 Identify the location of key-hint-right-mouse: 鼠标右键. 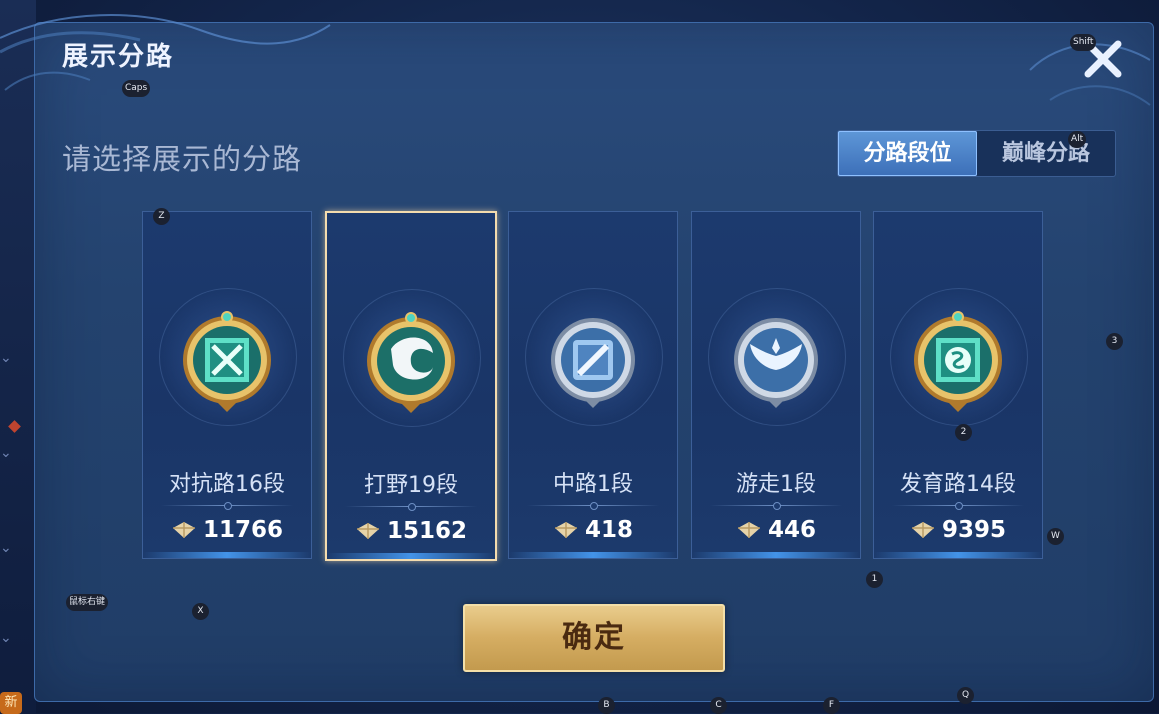
(87, 602).